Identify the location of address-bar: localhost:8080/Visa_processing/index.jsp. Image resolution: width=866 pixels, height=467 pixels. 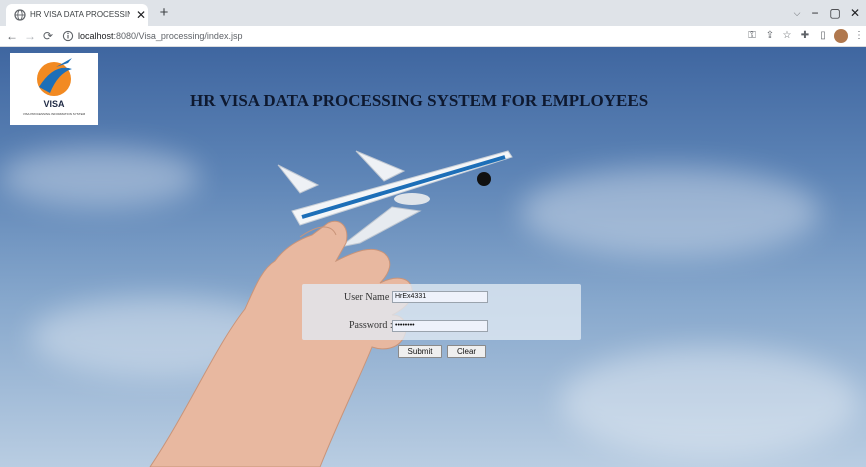
(160, 36).